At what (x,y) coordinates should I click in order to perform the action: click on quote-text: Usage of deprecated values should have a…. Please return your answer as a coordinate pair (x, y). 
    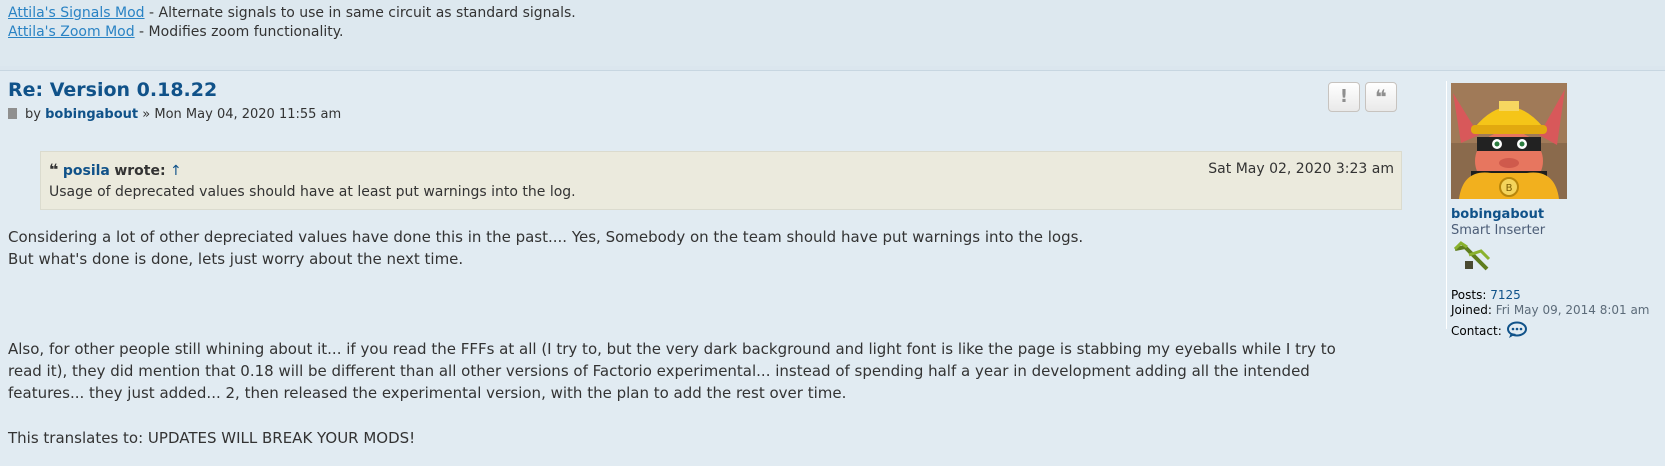
    Looking at the image, I should click on (312, 192).